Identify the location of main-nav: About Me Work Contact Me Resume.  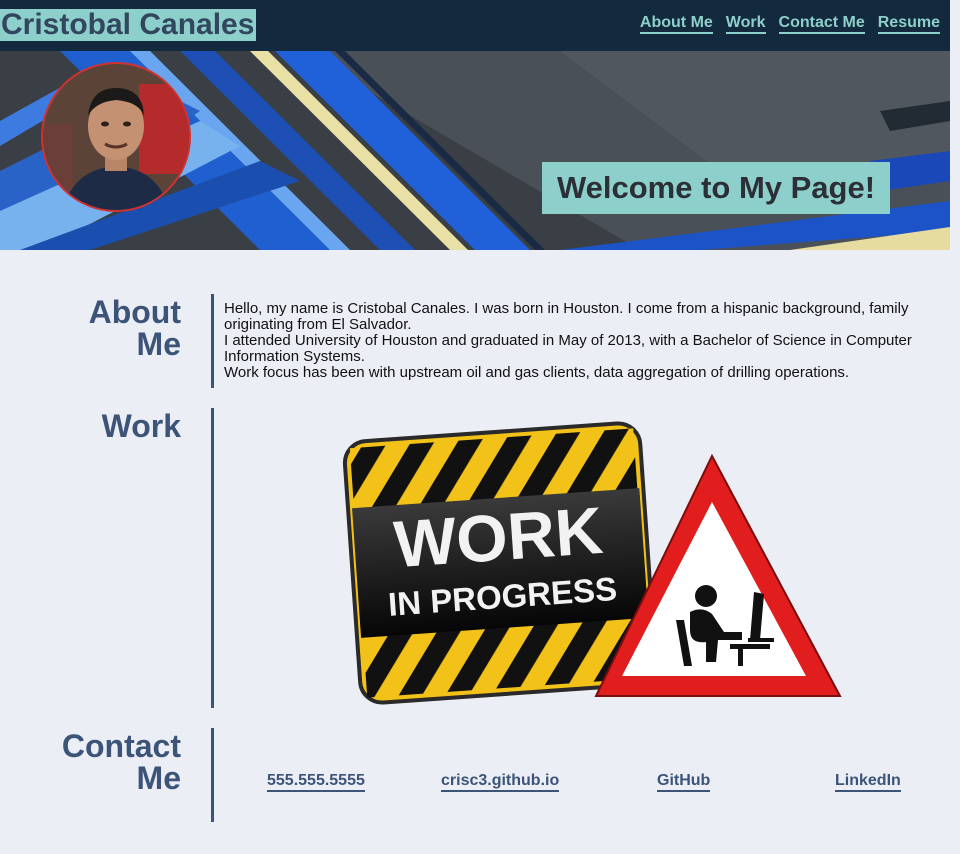
(794, 24).